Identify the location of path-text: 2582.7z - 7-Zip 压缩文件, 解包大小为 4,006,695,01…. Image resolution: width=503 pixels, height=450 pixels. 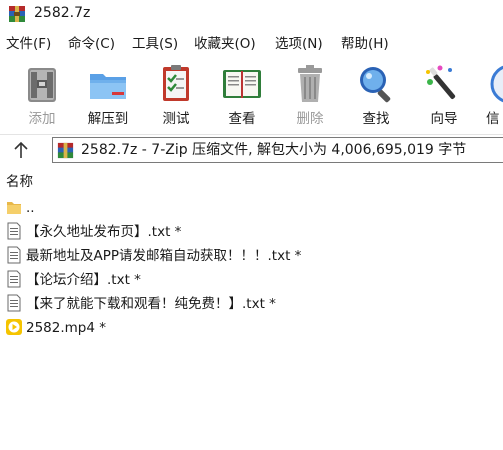
(274, 150).